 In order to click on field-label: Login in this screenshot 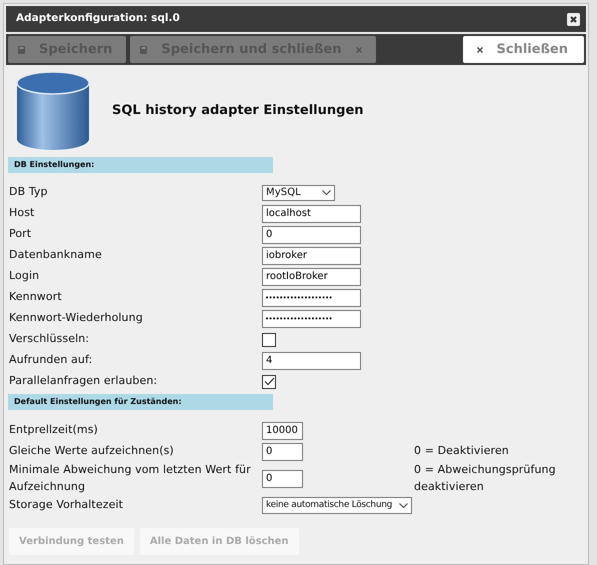, I will do `click(24, 276)`.